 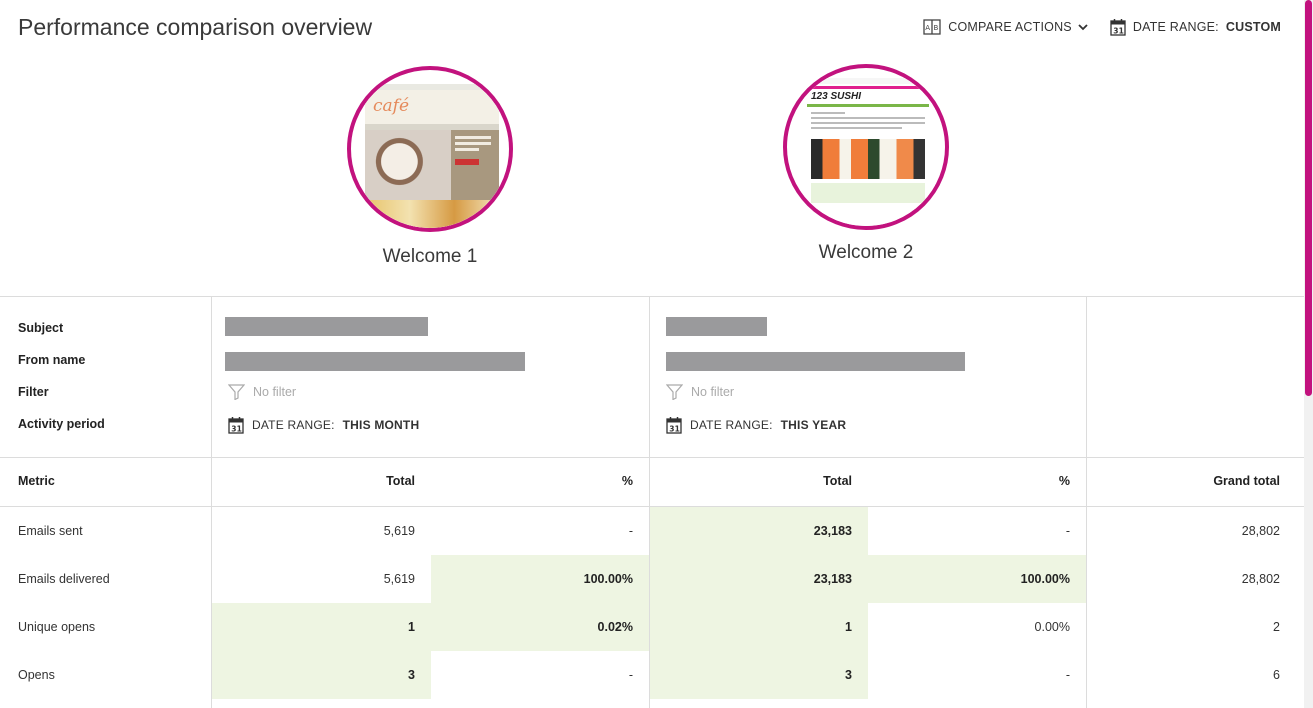 What do you see at coordinates (700, 392) in the screenshot?
I see `filter-value-2: No filter` at bounding box center [700, 392].